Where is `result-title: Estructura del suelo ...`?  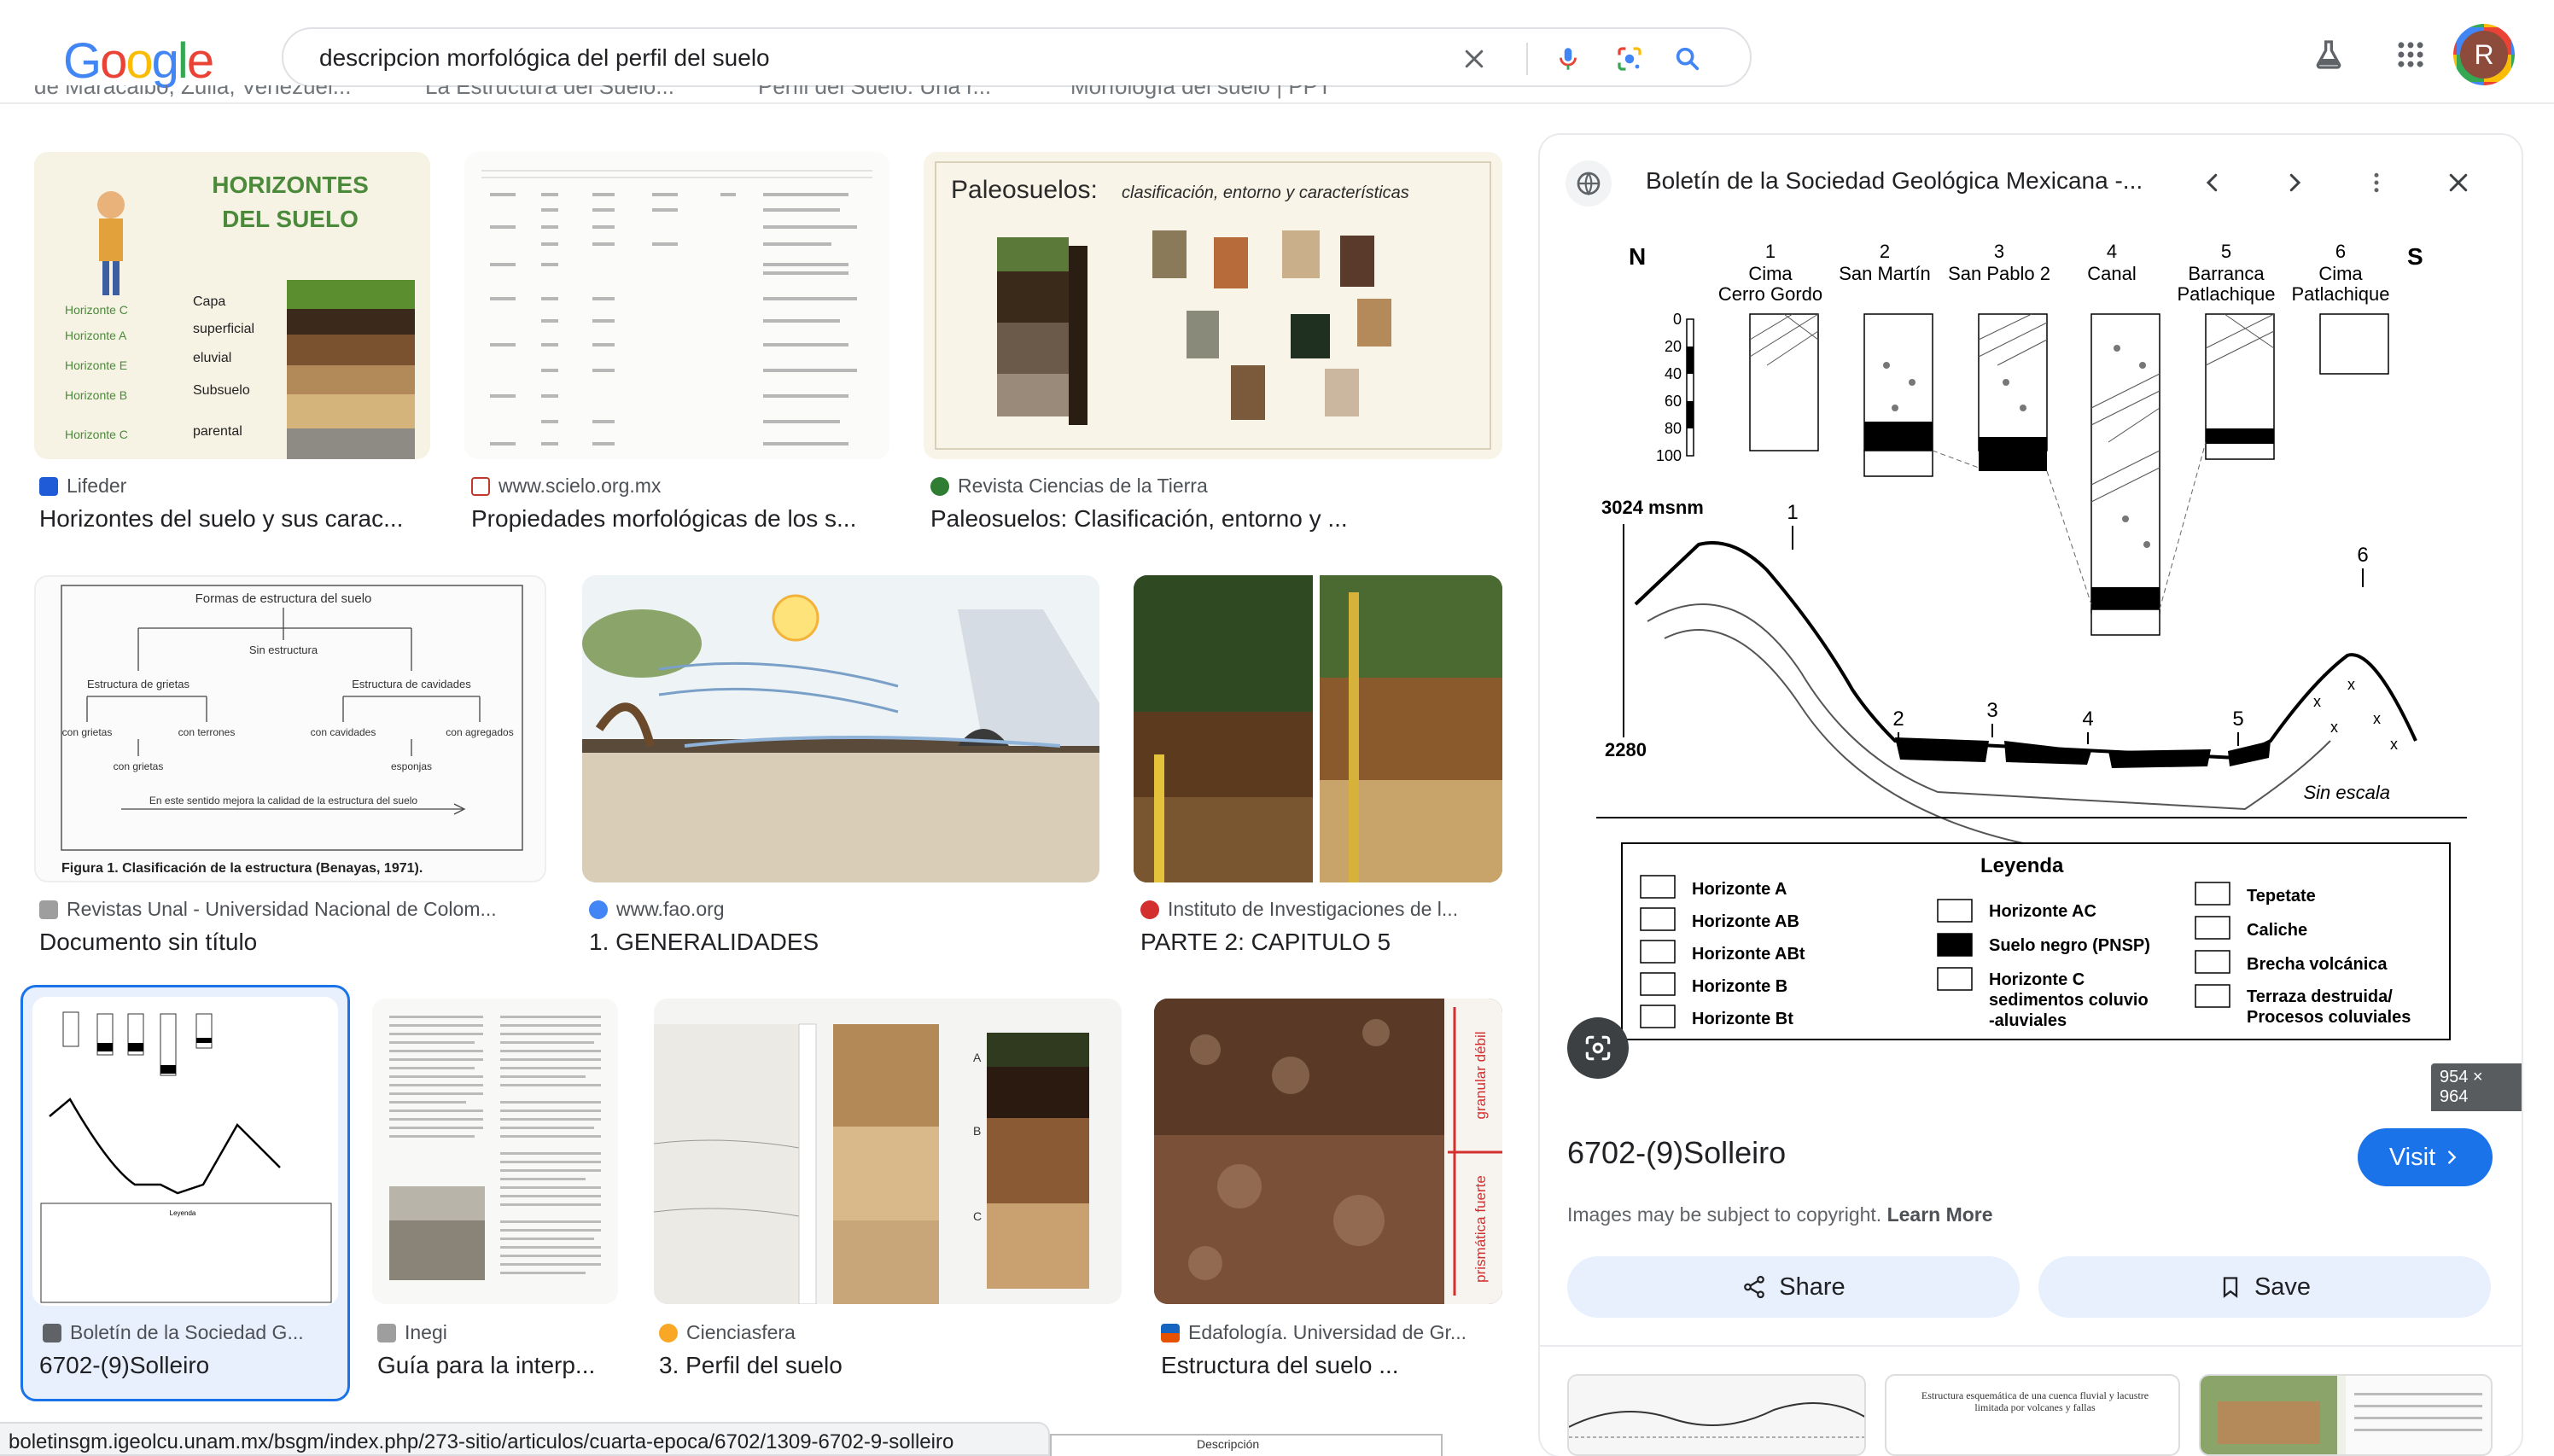 result-title: Estructura del suelo ... is located at coordinates (1331, 1365).